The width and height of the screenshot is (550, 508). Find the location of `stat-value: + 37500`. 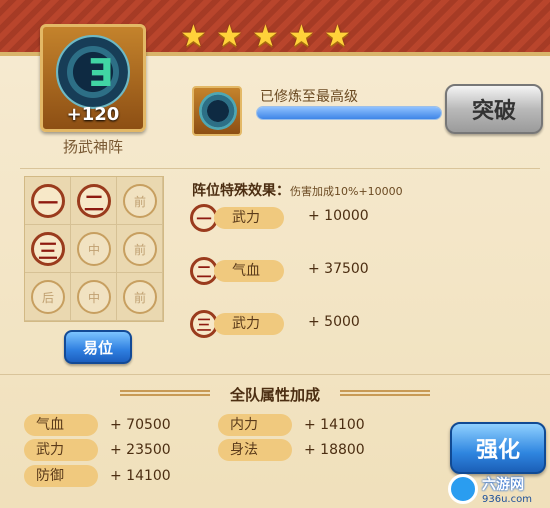

stat-value: + 37500 is located at coordinates (338, 269).